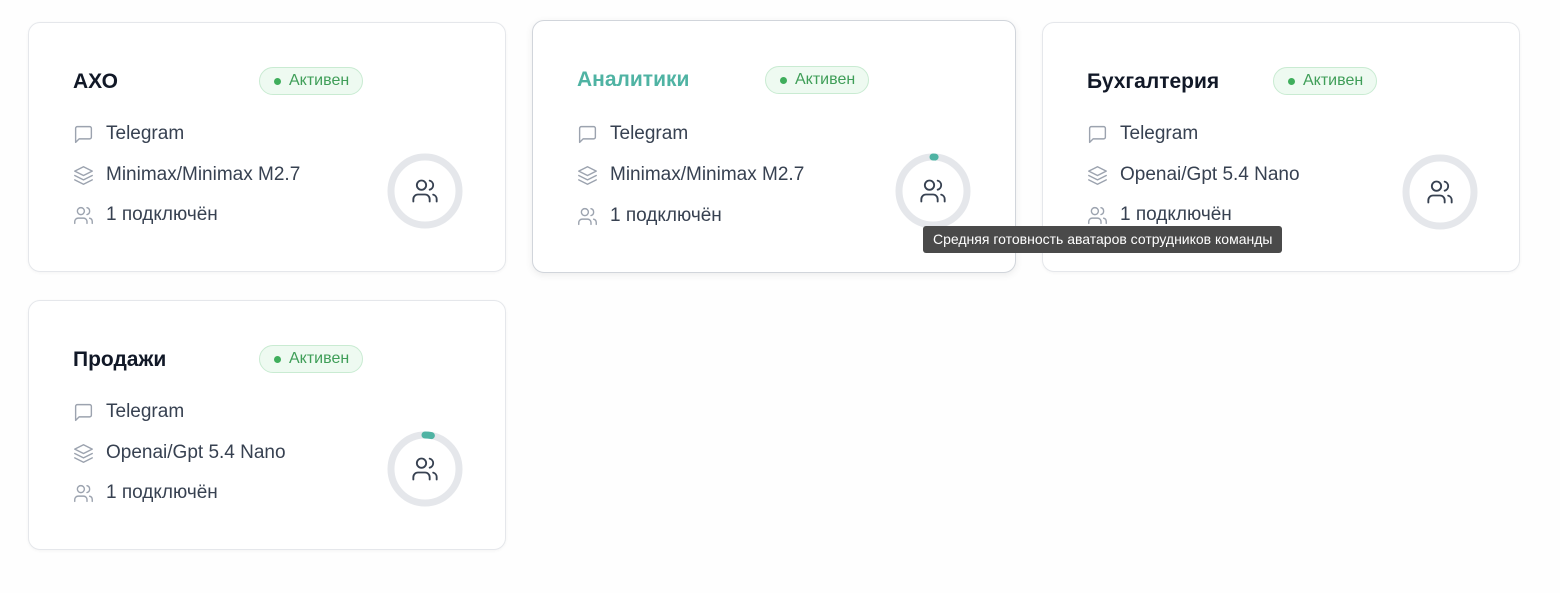 Image resolution: width=1560 pixels, height=593 pixels. I want to click on team-card-title: Продажи, so click(119, 360).